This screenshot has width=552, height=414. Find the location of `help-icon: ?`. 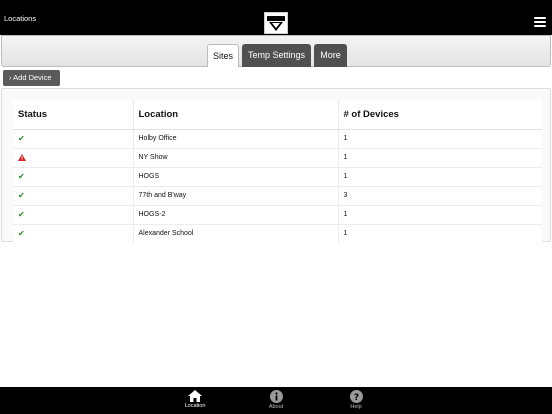

help-icon: ? is located at coordinates (356, 396).